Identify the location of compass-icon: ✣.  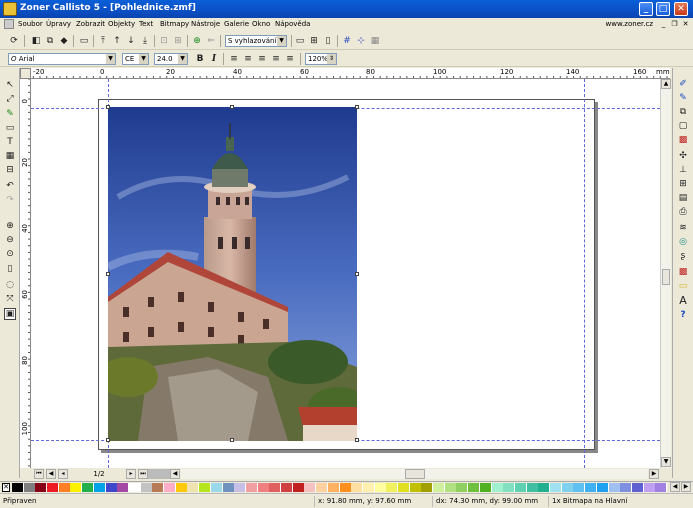
(683, 156).